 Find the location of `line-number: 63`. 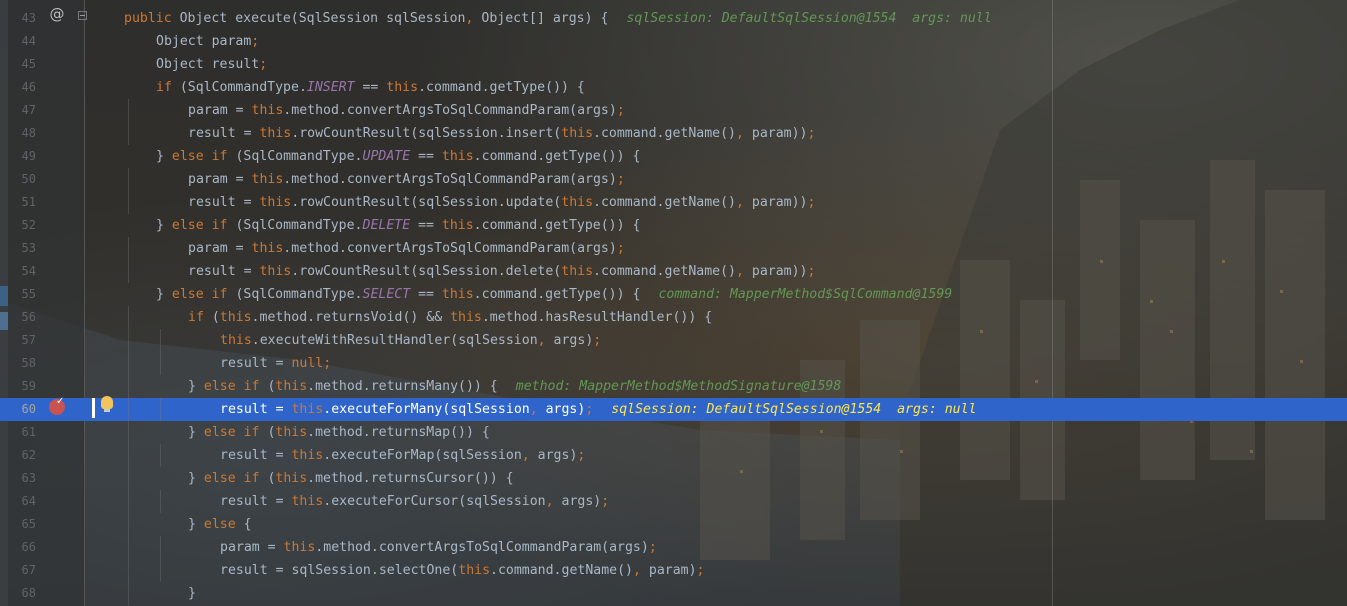

line-number: 63 is located at coordinates (22, 478).